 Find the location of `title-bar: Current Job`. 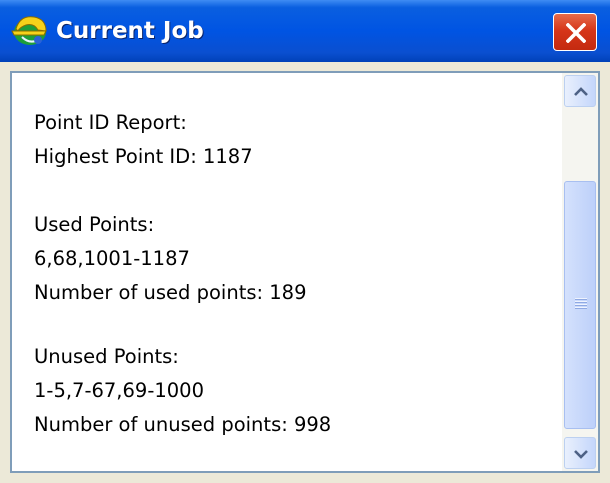

title-bar: Current Job is located at coordinates (305, 31).